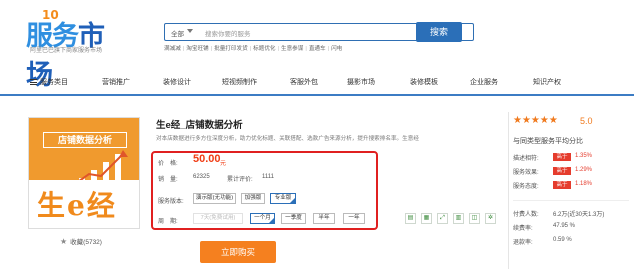  What do you see at coordinates (268, 177) in the screenshot?
I see `cumulative-value: 1111` at bounding box center [268, 177].